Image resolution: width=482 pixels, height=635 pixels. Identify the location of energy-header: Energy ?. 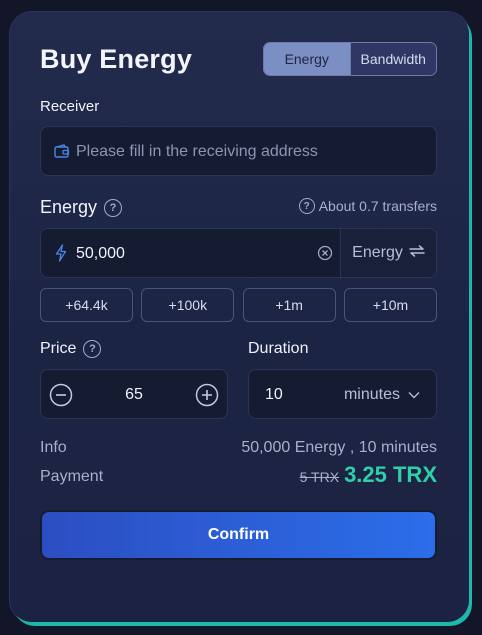
(81, 207).